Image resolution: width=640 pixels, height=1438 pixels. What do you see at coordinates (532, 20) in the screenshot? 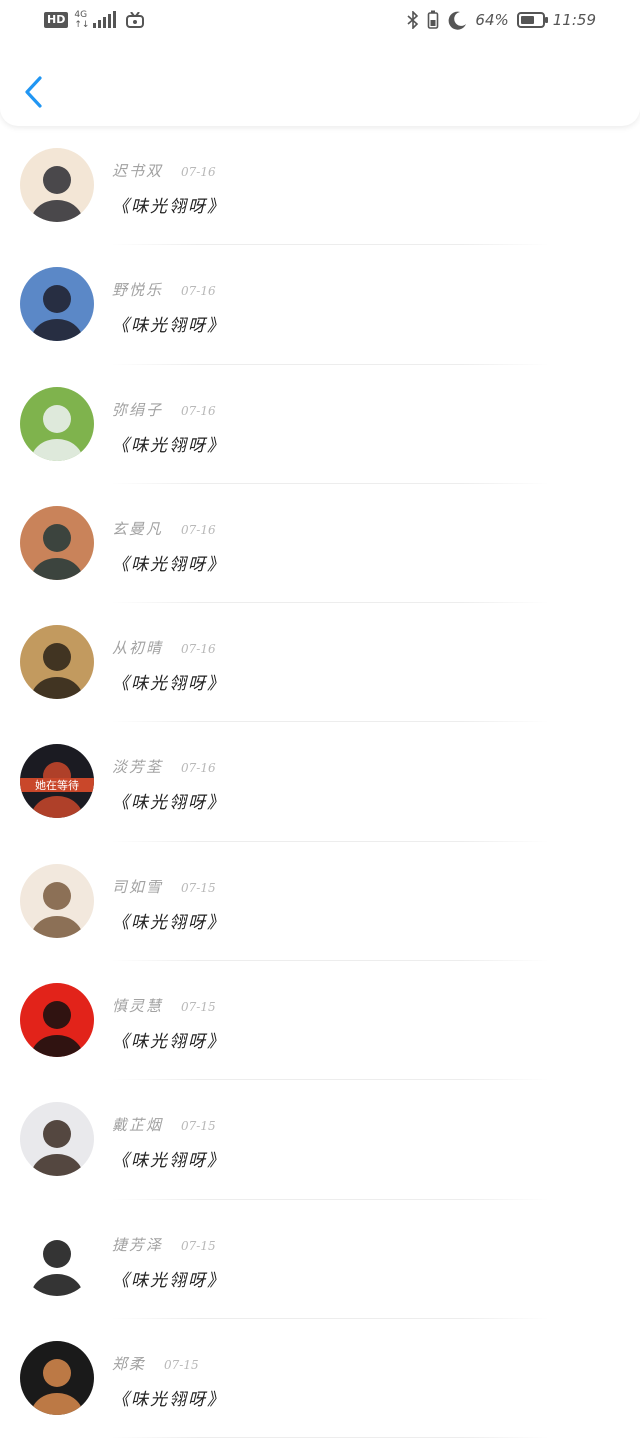
I see `battery-icon` at bounding box center [532, 20].